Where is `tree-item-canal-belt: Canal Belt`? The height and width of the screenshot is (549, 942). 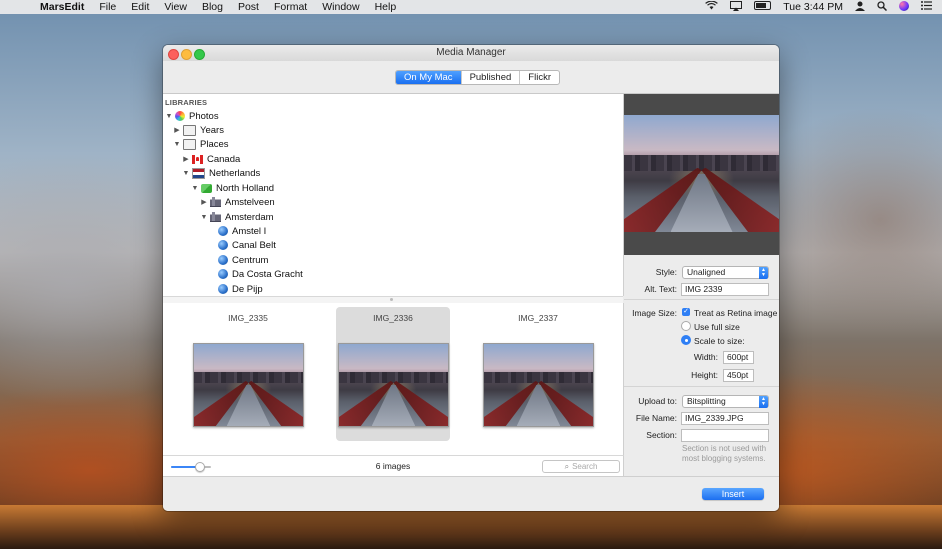
tree-item-canal-belt: Canal Belt is located at coordinates (247, 245).